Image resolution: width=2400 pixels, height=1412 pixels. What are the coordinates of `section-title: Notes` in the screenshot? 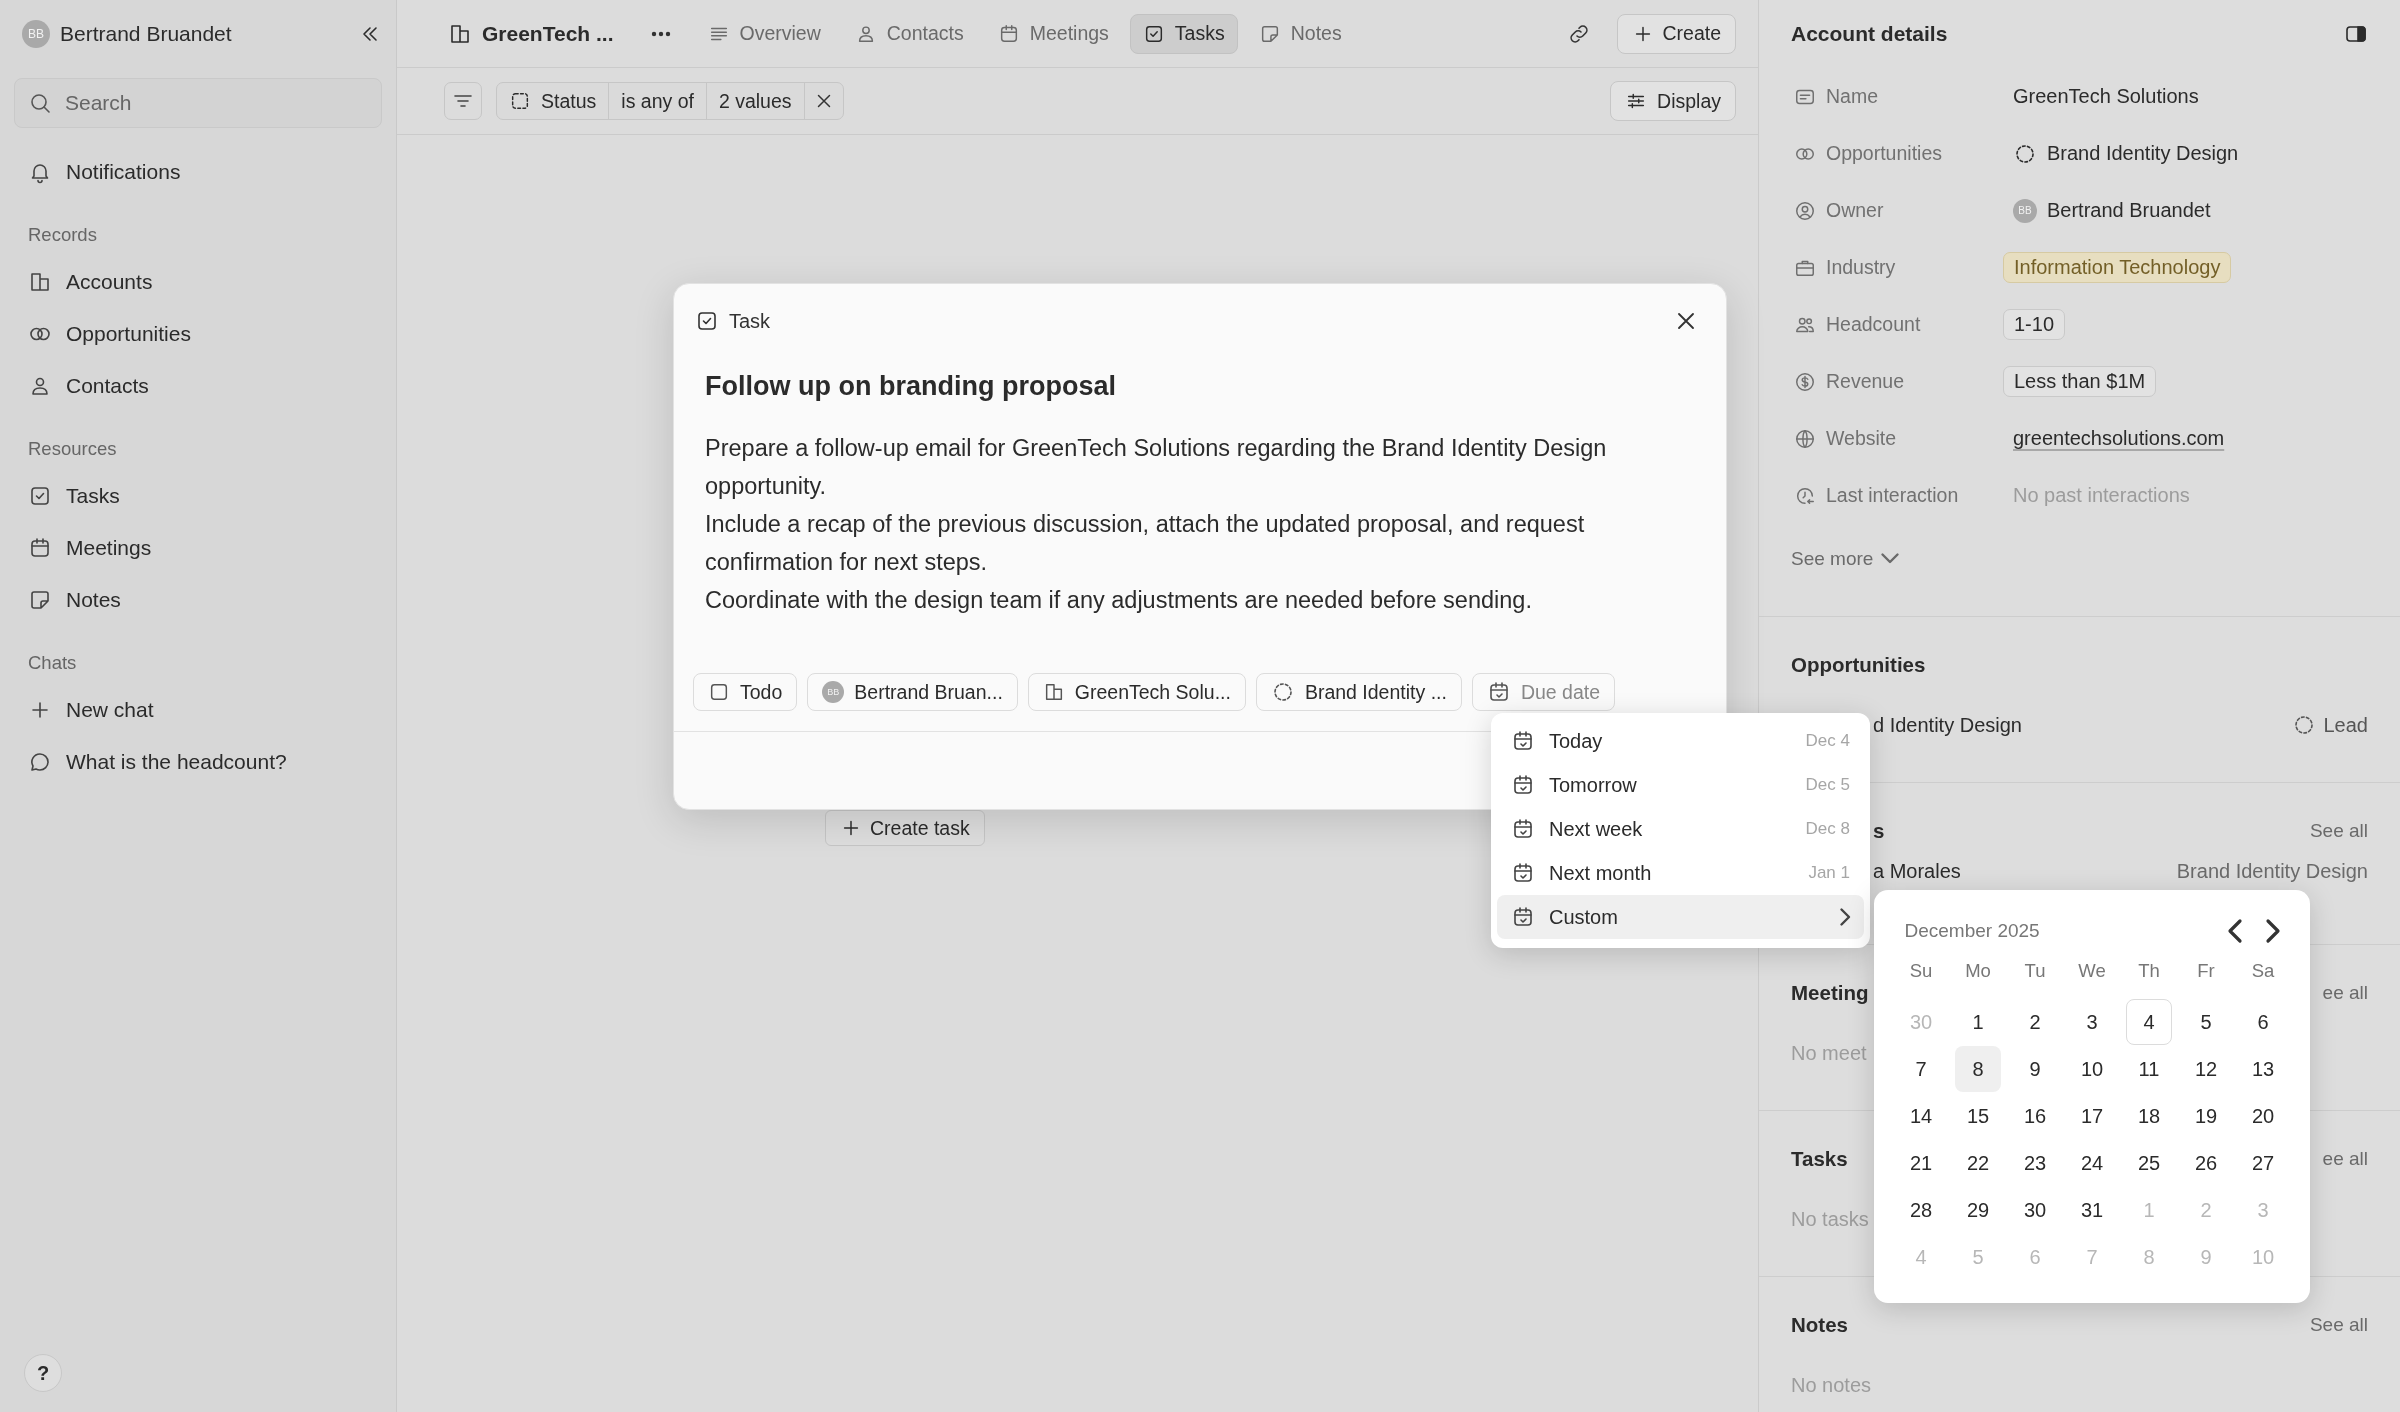 It's located at (1819, 1325).